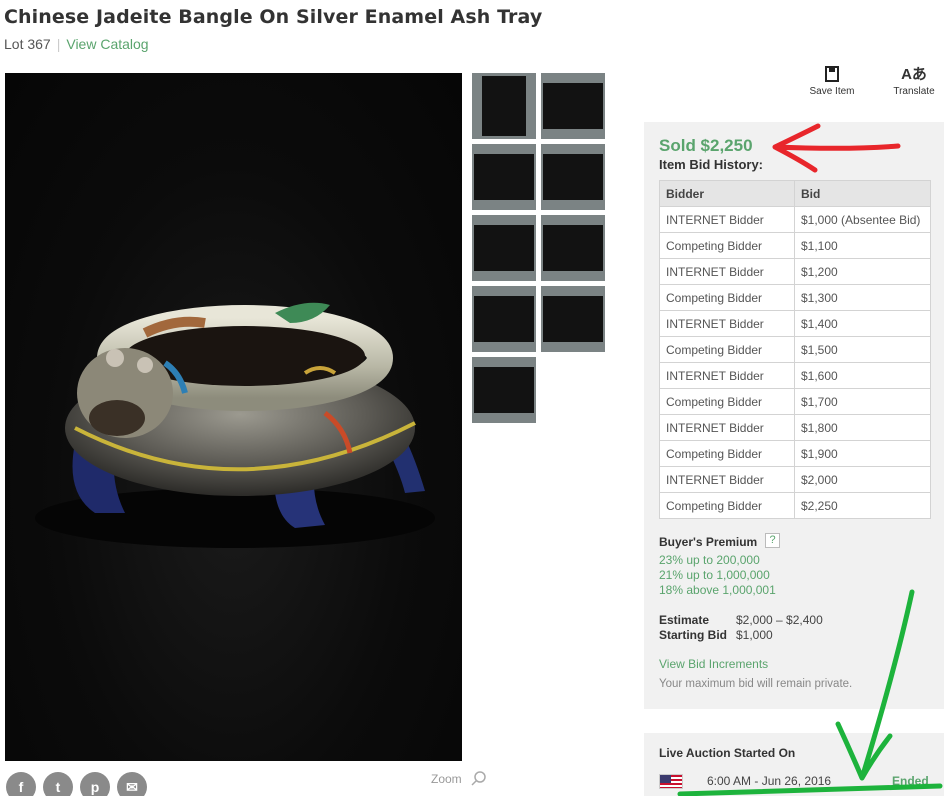 Image resolution: width=947 pixels, height=796 pixels. Describe the element at coordinates (754, 635) in the screenshot. I see `starting-bid-value: $1,000` at that location.